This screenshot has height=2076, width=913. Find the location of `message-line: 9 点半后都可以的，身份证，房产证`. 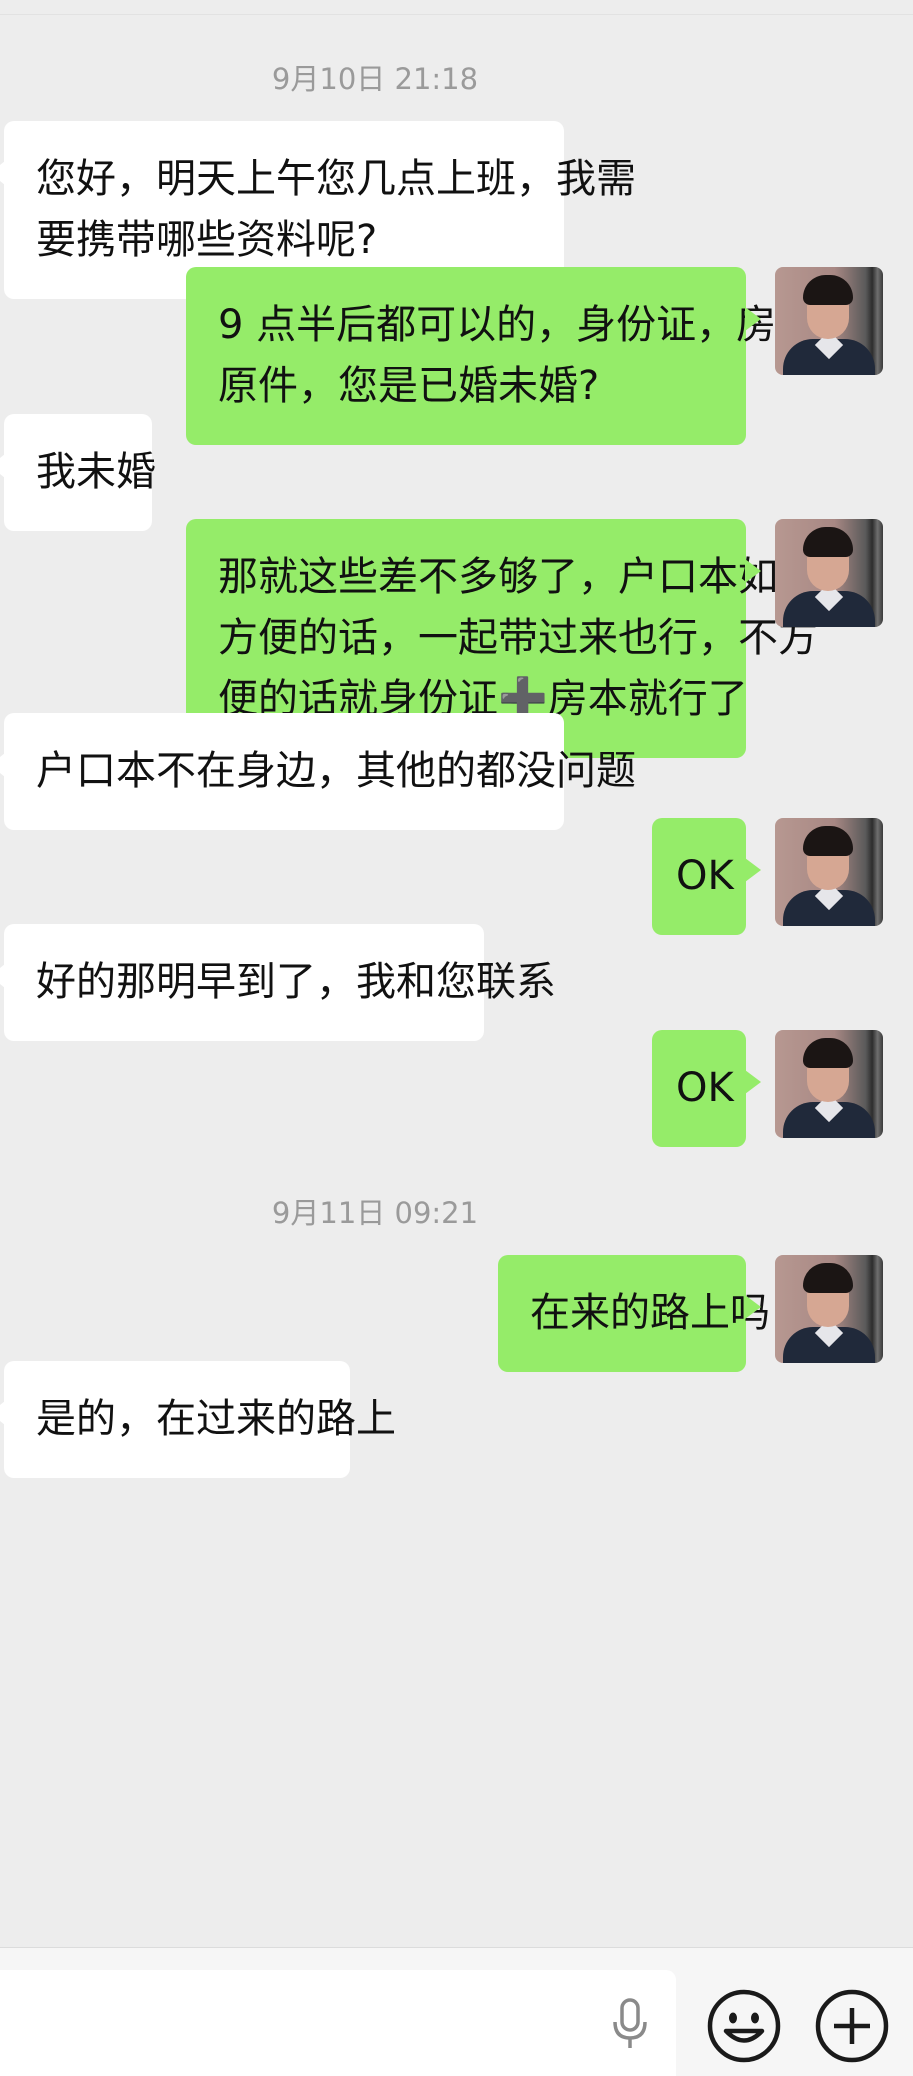

message-line: 9 点半后都可以的，身份证，房产证 is located at coordinates (537, 325).